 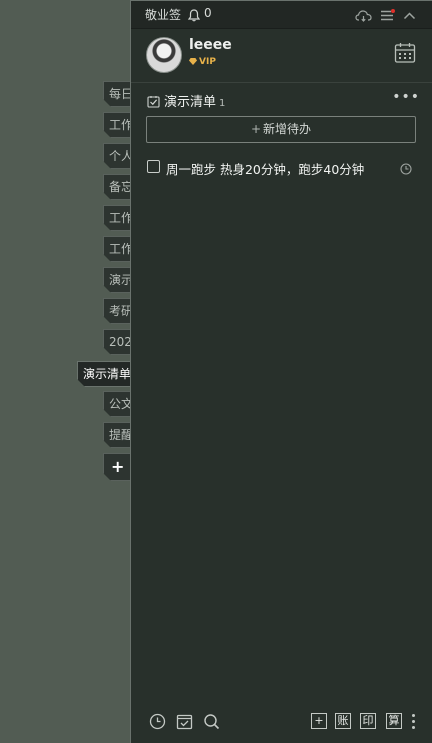 I want to click on plus-icon: +, so click(x=256, y=129).